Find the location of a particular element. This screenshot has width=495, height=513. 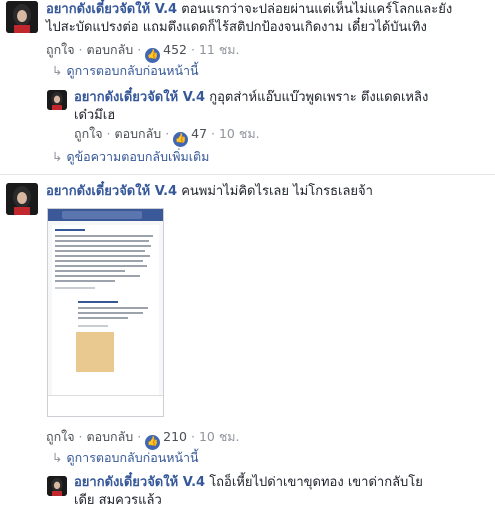

reply-actions: ถูกใจ · ตอบกลับ · 👍 47 · 10 ชม. is located at coordinates (167, 136).